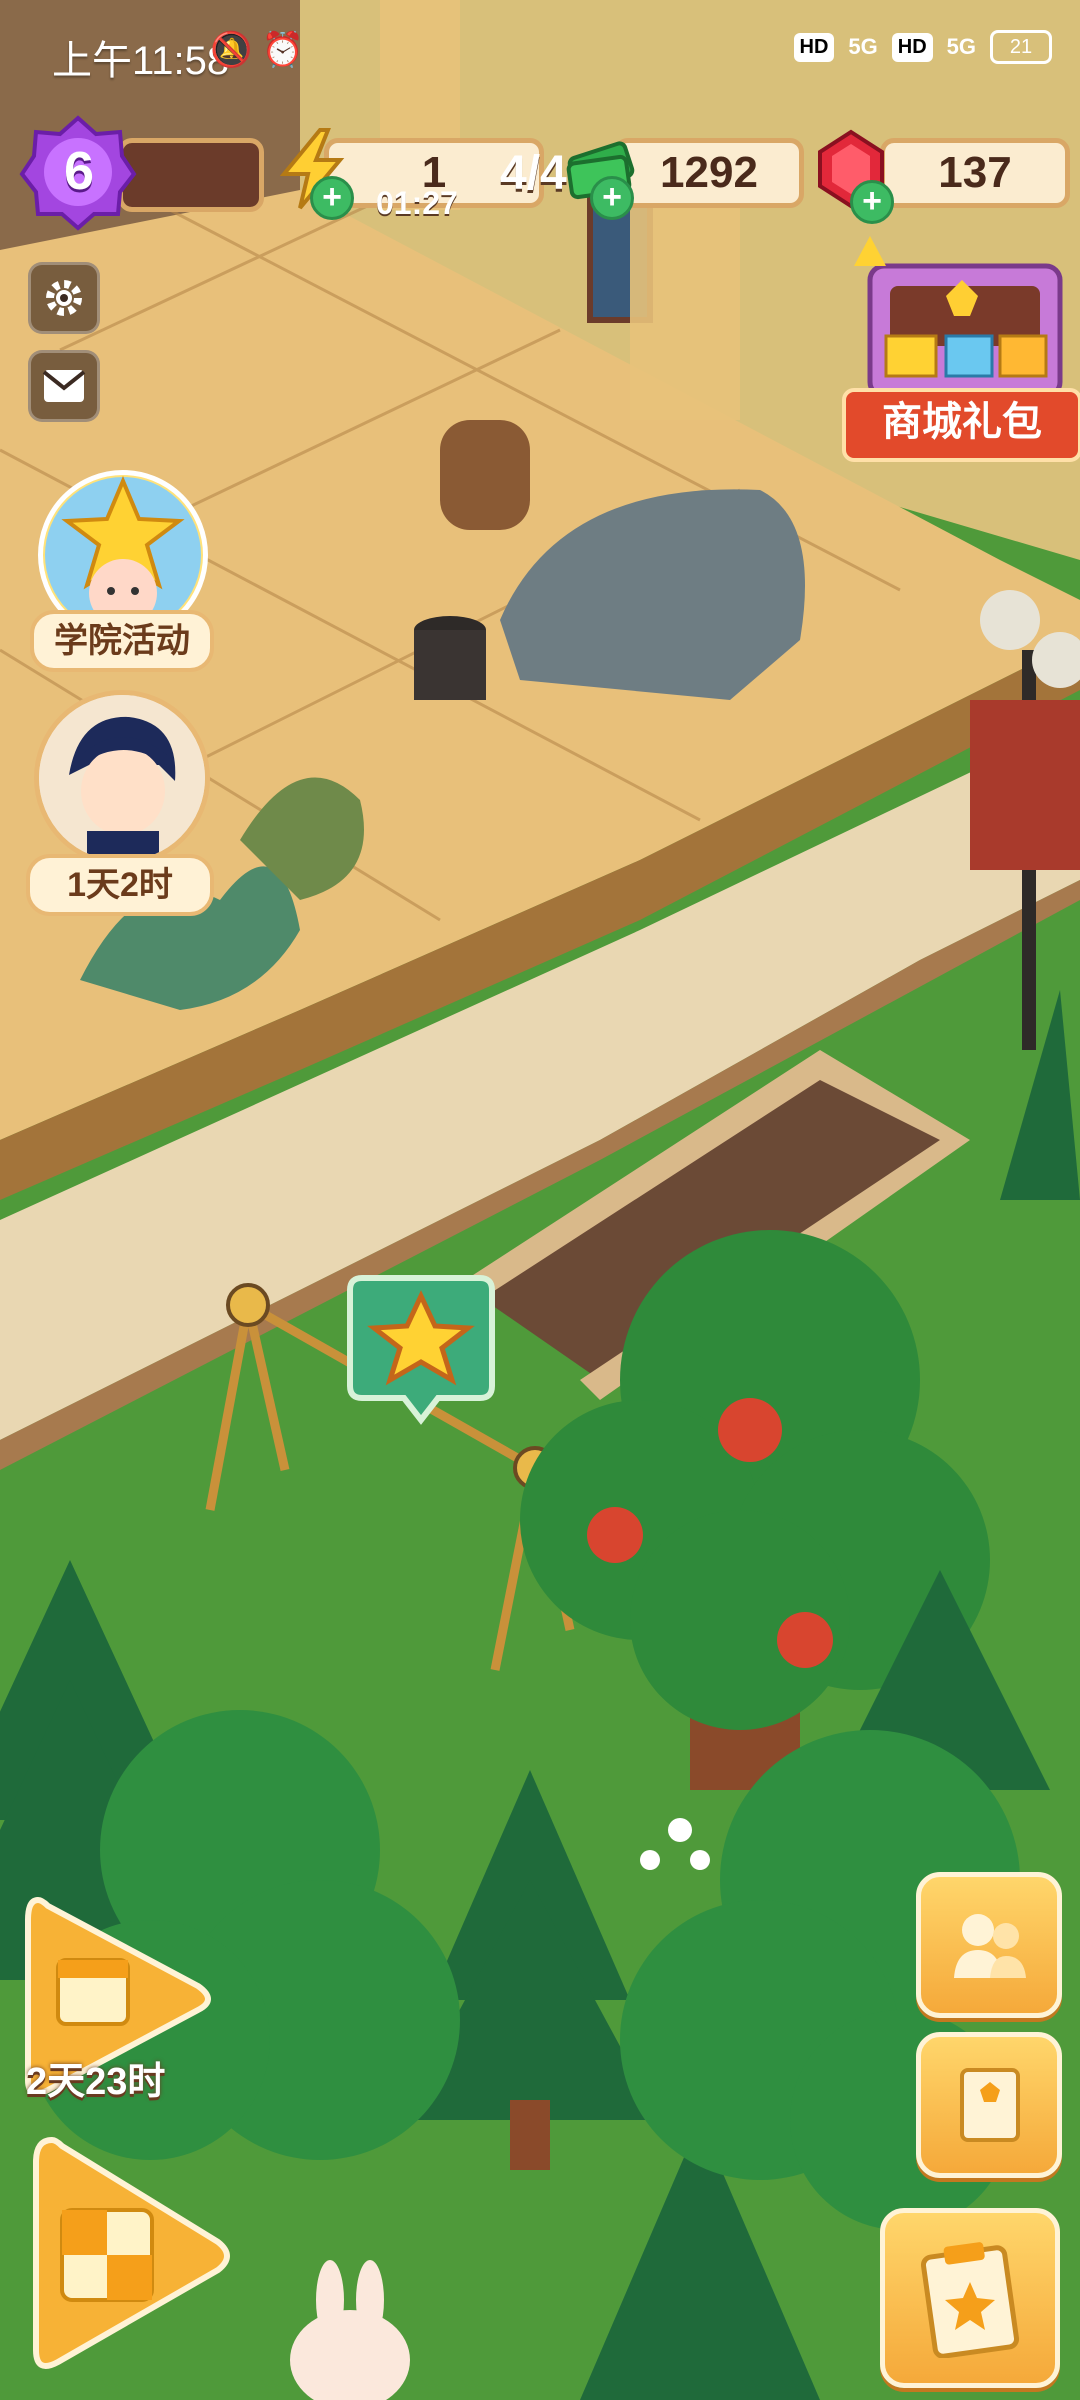 Image resolution: width=1080 pixels, height=2400 pixels. I want to click on character-icon, so click(122, 778).